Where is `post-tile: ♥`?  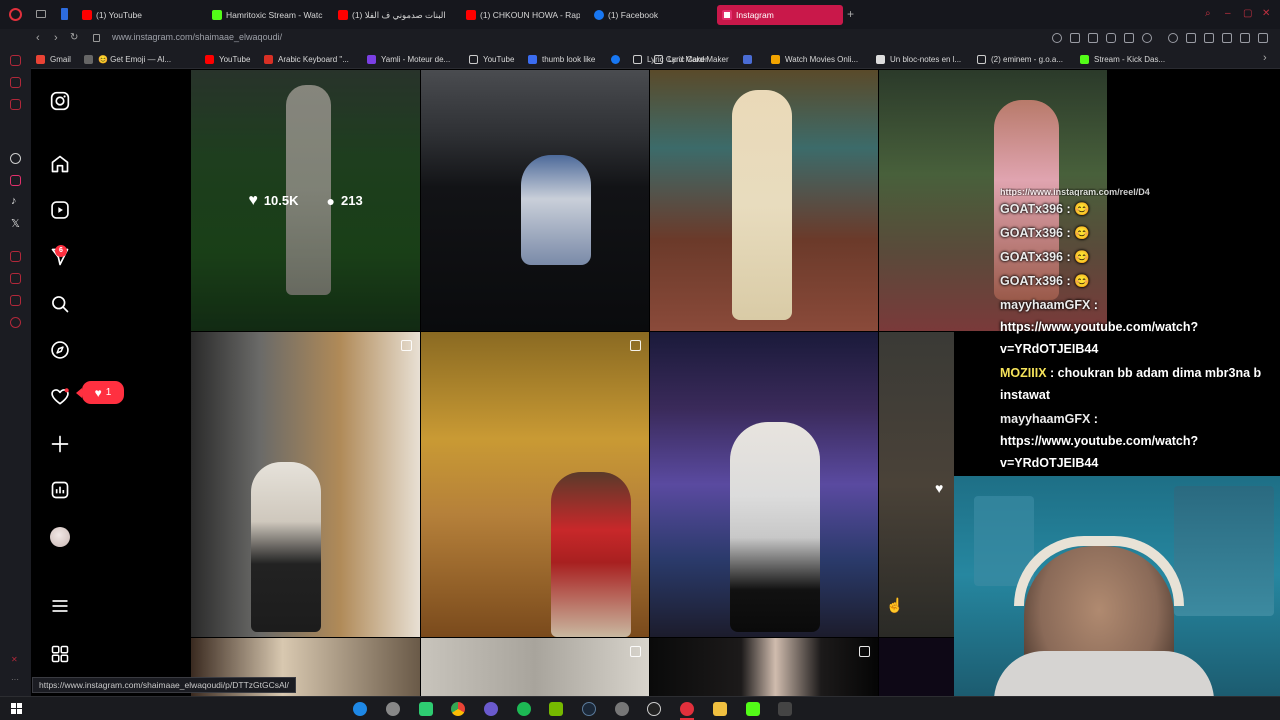
post-tile: ♥ is located at coordinates (916, 484).